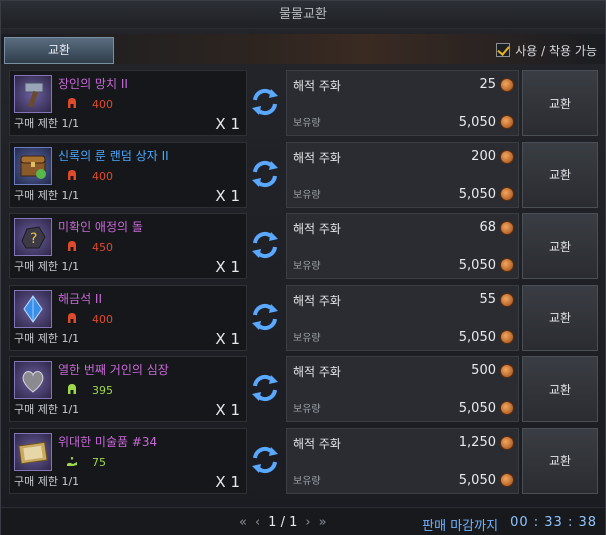 This screenshot has width=606, height=535. Describe the element at coordinates (509, 524) in the screenshot. I see `sale-deadline: 판매 마감까지 00 : 33 : 38` at that location.